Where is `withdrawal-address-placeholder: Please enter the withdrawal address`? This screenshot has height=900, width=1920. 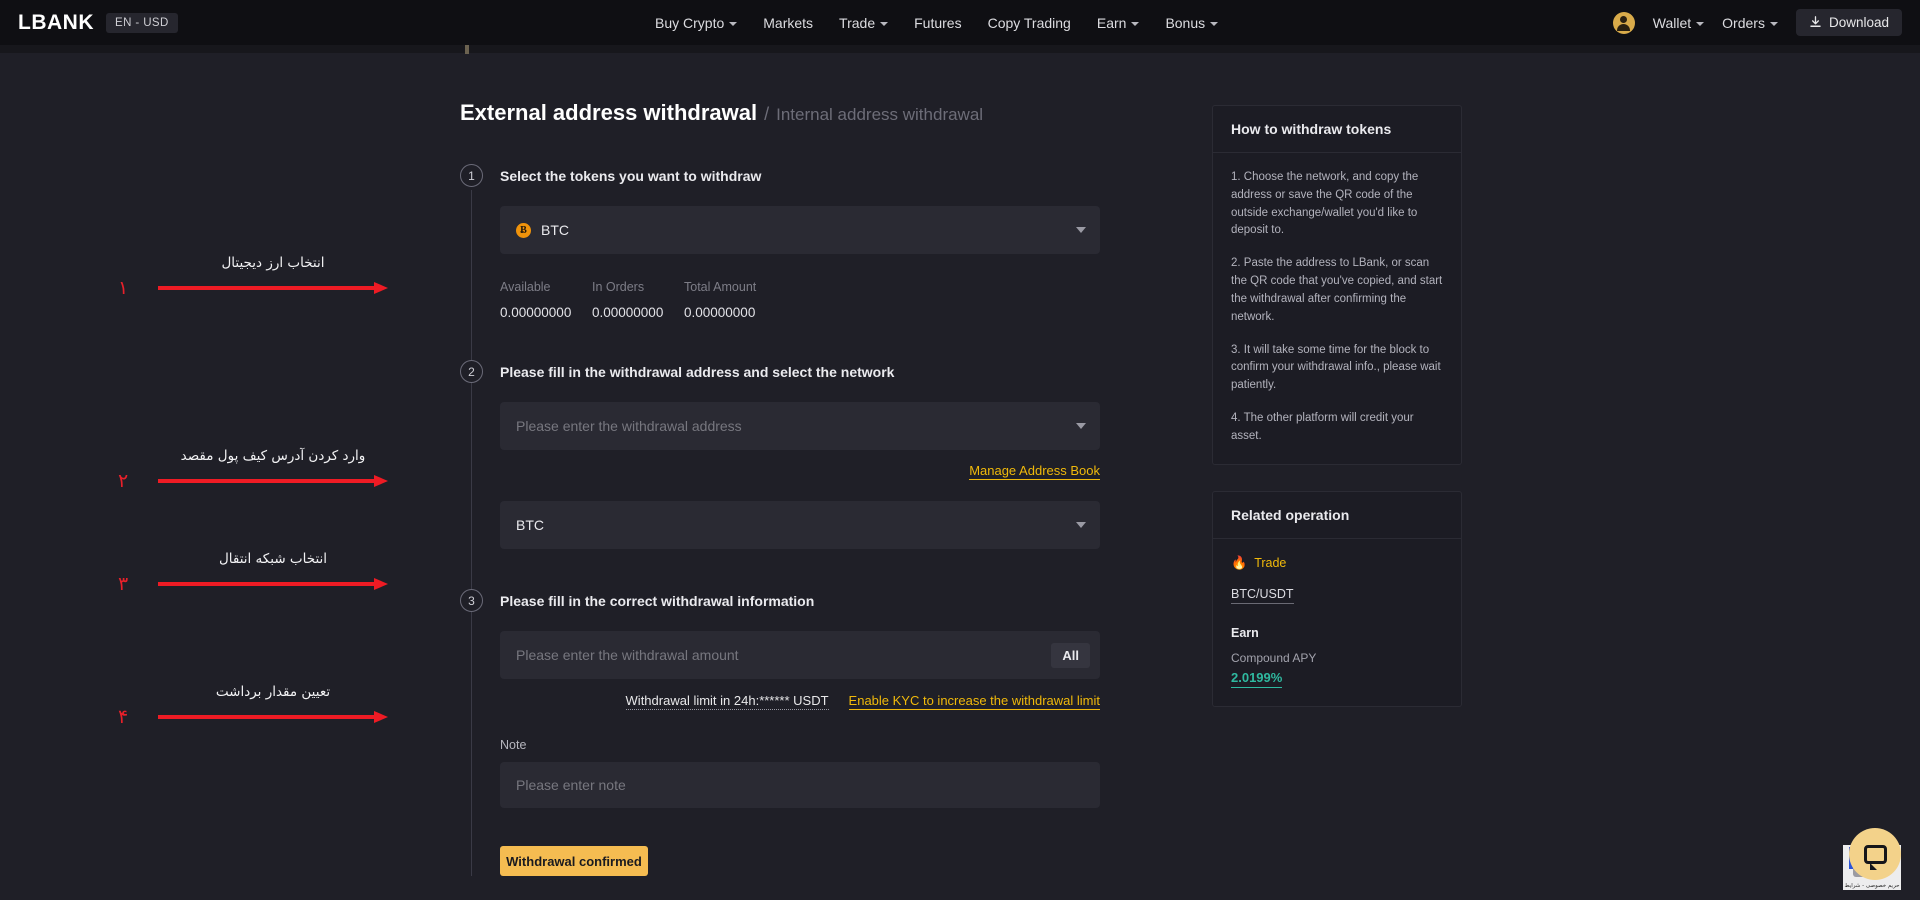 withdrawal-address-placeholder: Please enter the withdrawal address is located at coordinates (629, 426).